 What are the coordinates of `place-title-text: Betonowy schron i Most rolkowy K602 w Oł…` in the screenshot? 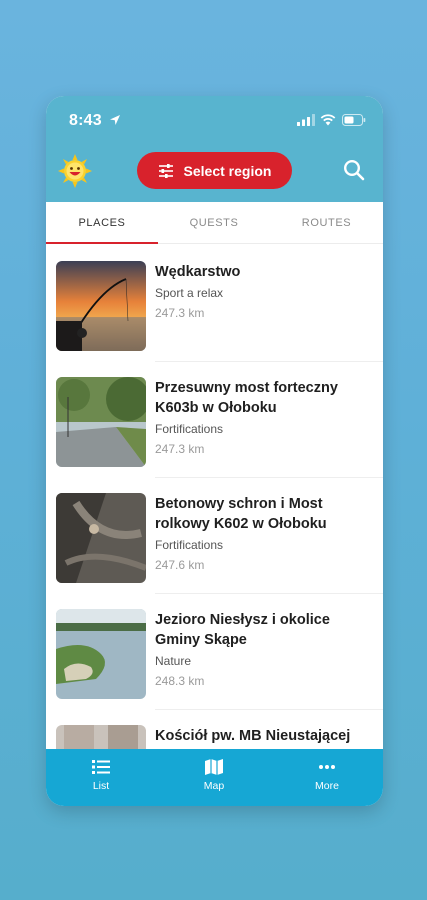 It's located at (241, 514).